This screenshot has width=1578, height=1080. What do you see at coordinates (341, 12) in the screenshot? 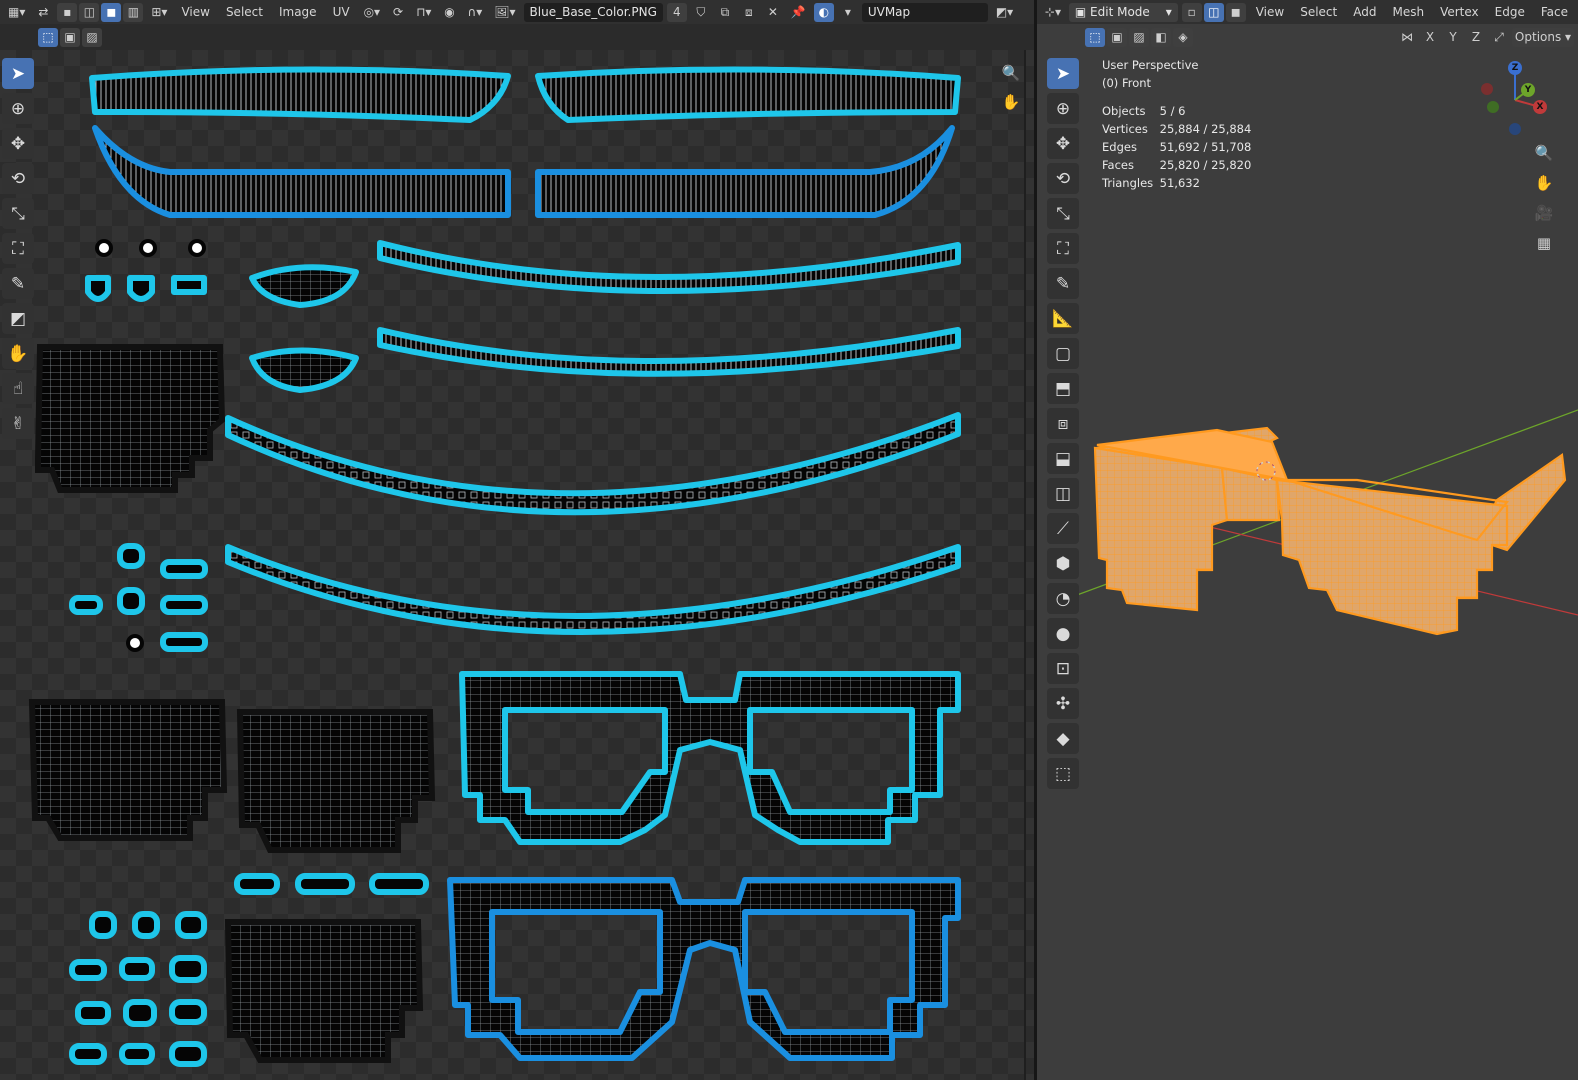
I see `menu-uv: UV` at bounding box center [341, 12].